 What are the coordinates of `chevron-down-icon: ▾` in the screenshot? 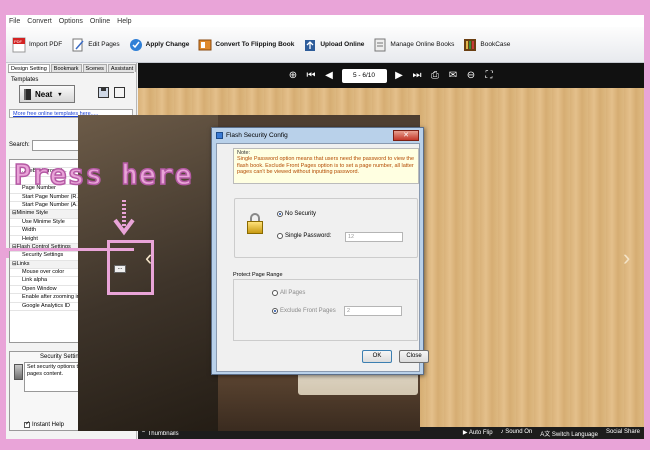 It's located at (60, 94).